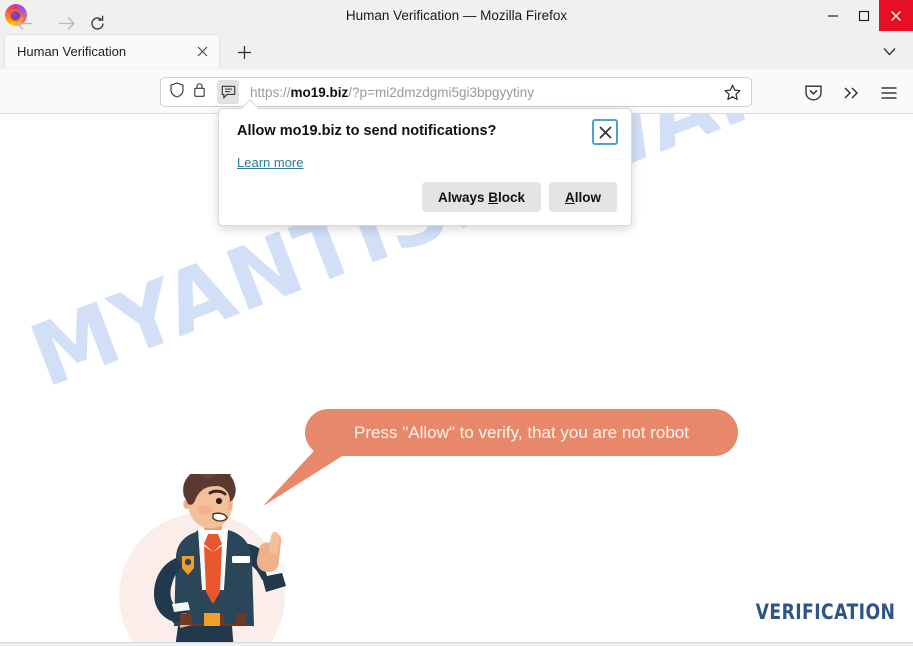  I want to click on url-path: /?p=mi2dmzdgmi5gi3bpgyytiny, so click(441, 92).